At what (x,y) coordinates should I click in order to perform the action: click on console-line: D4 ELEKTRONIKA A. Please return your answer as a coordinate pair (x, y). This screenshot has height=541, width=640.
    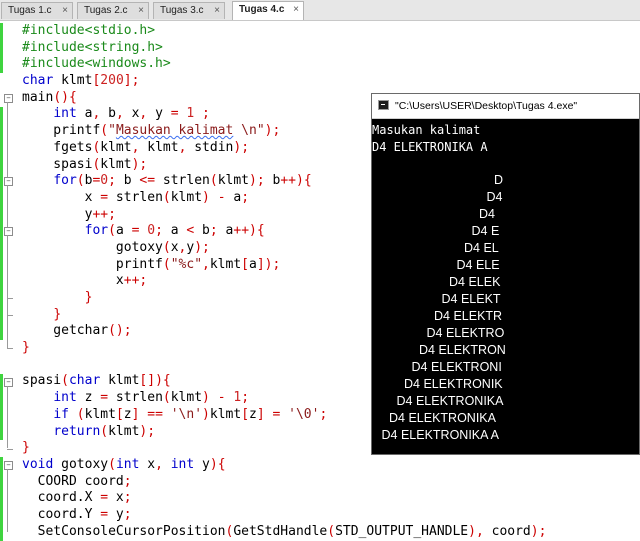
    Looking at the image, I should click on (430, 147).